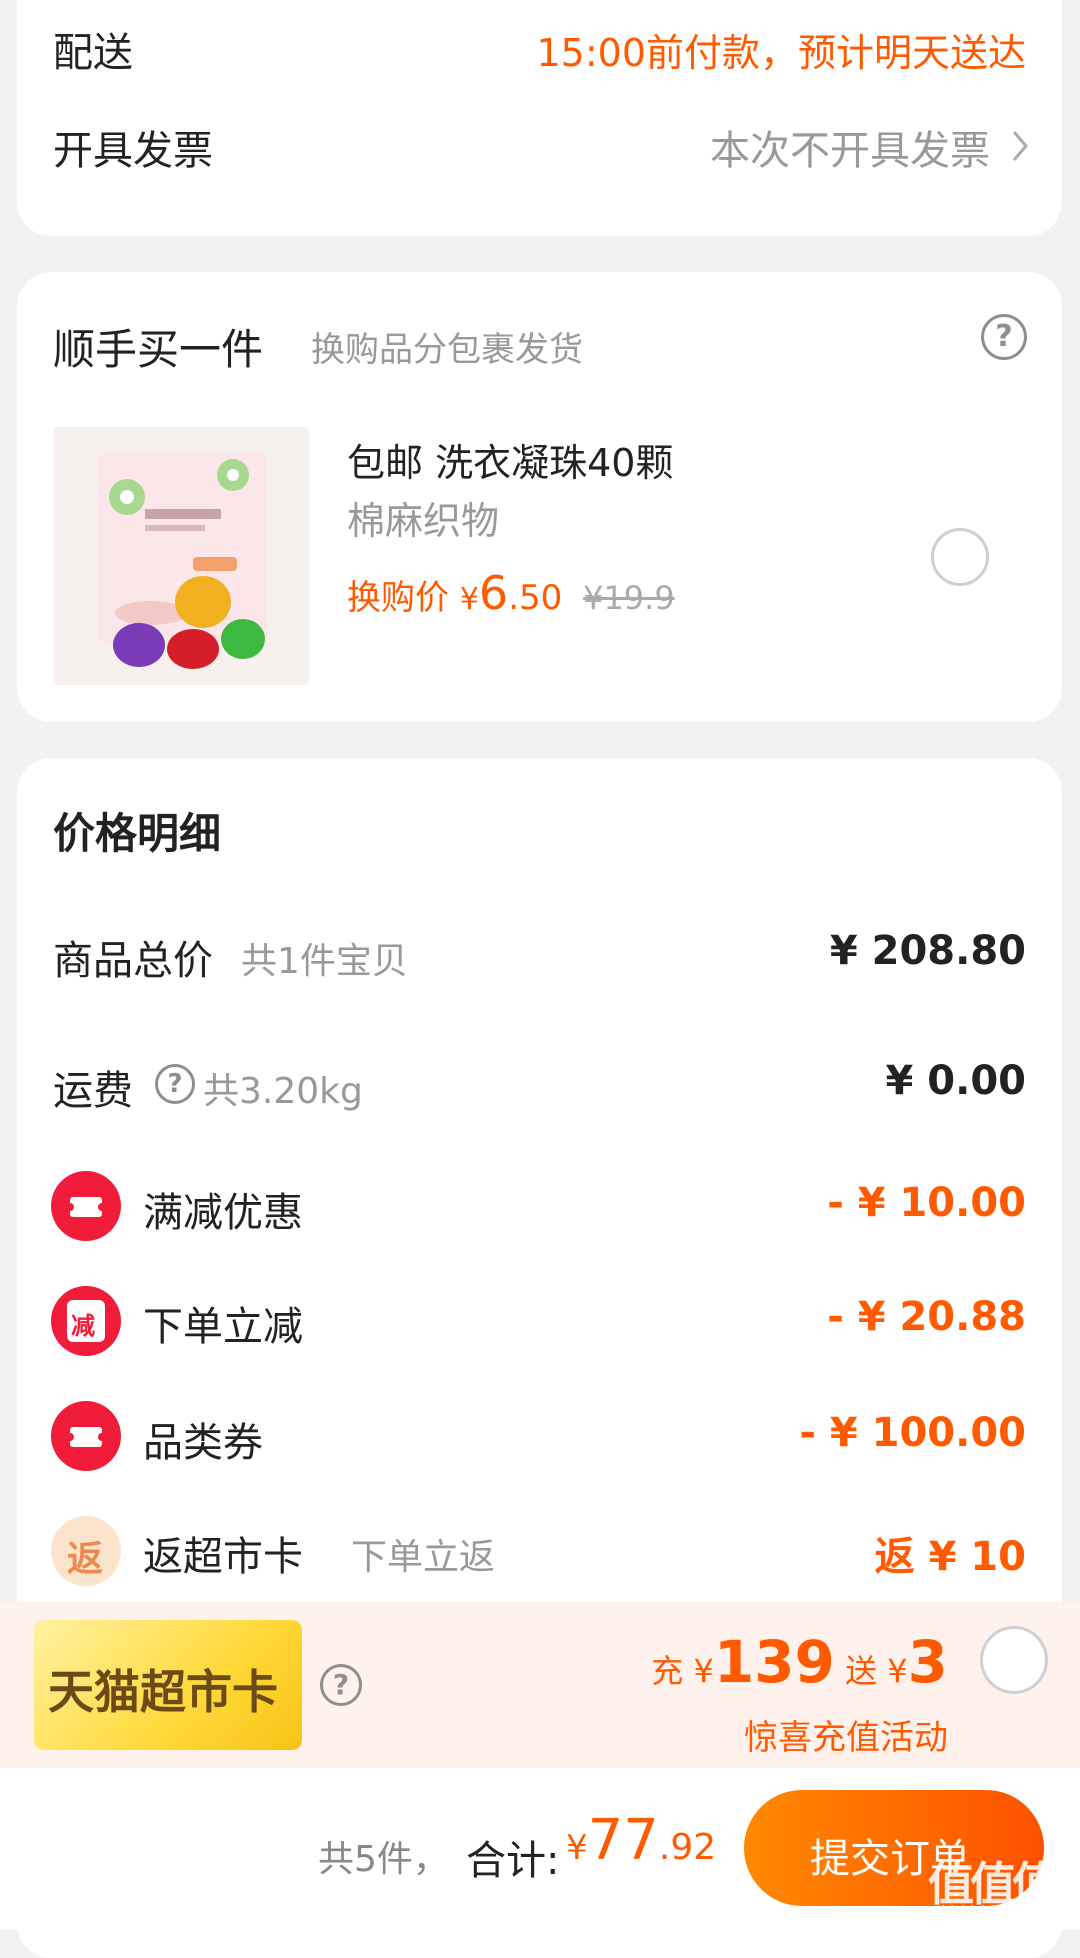  What do you see at coordinates (703, 1671) in the screenshot?
I see `recharge-currency: ¥` at bounding box center [703, 1671].